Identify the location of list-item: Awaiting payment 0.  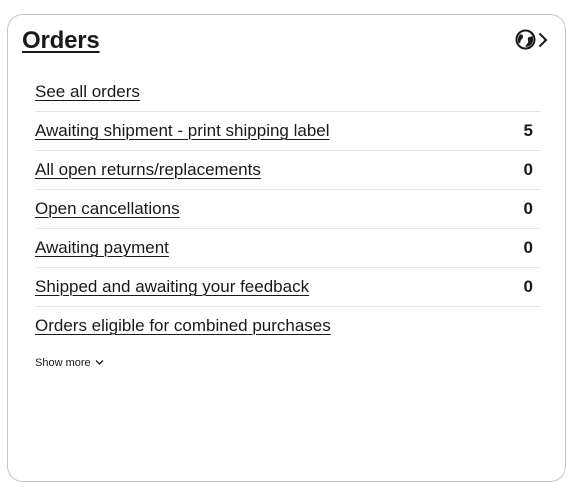
(288, 248).